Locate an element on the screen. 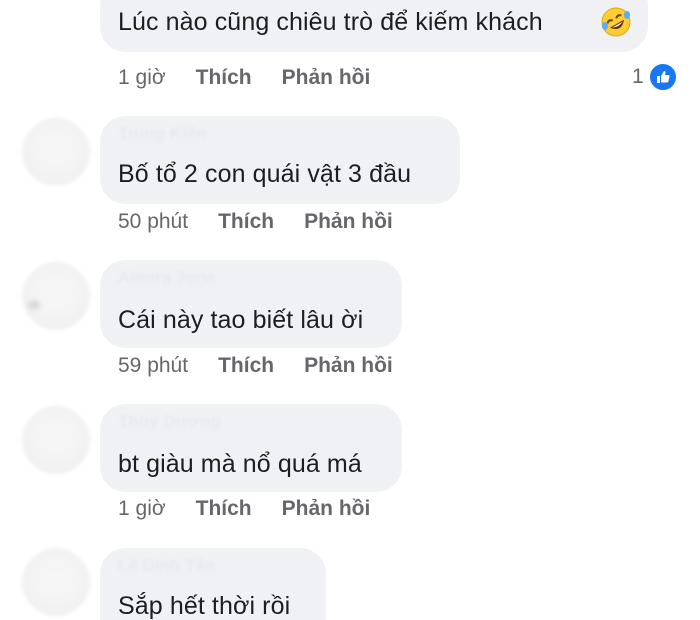 Image resolution: width=700 pixels, height=620 pixels. like-icon is located at coordinates (662, 77).